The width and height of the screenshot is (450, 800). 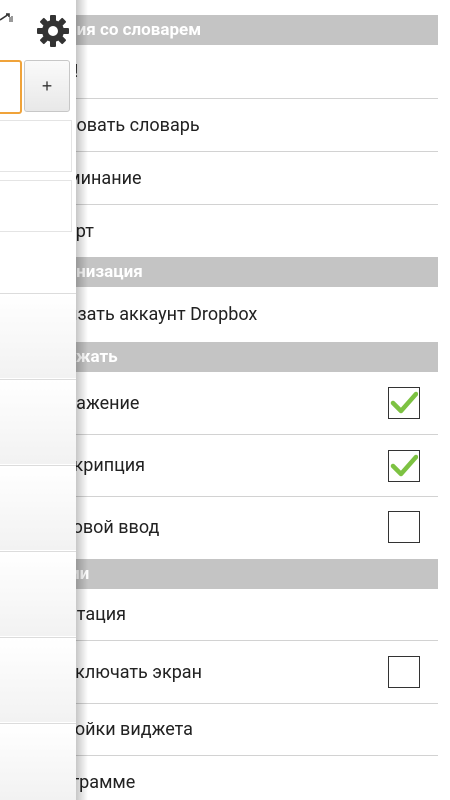 I want to click on menu-item-label: Напоминание, so click(x=109, y=178).